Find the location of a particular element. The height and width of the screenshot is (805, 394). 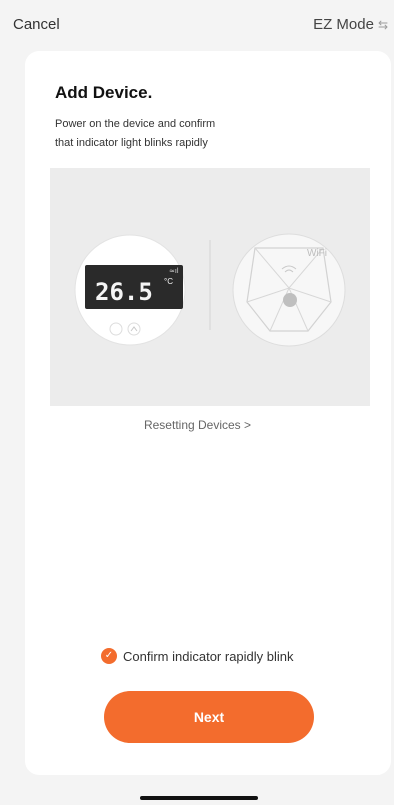

fan-icon is located at coordinates (116, 329).